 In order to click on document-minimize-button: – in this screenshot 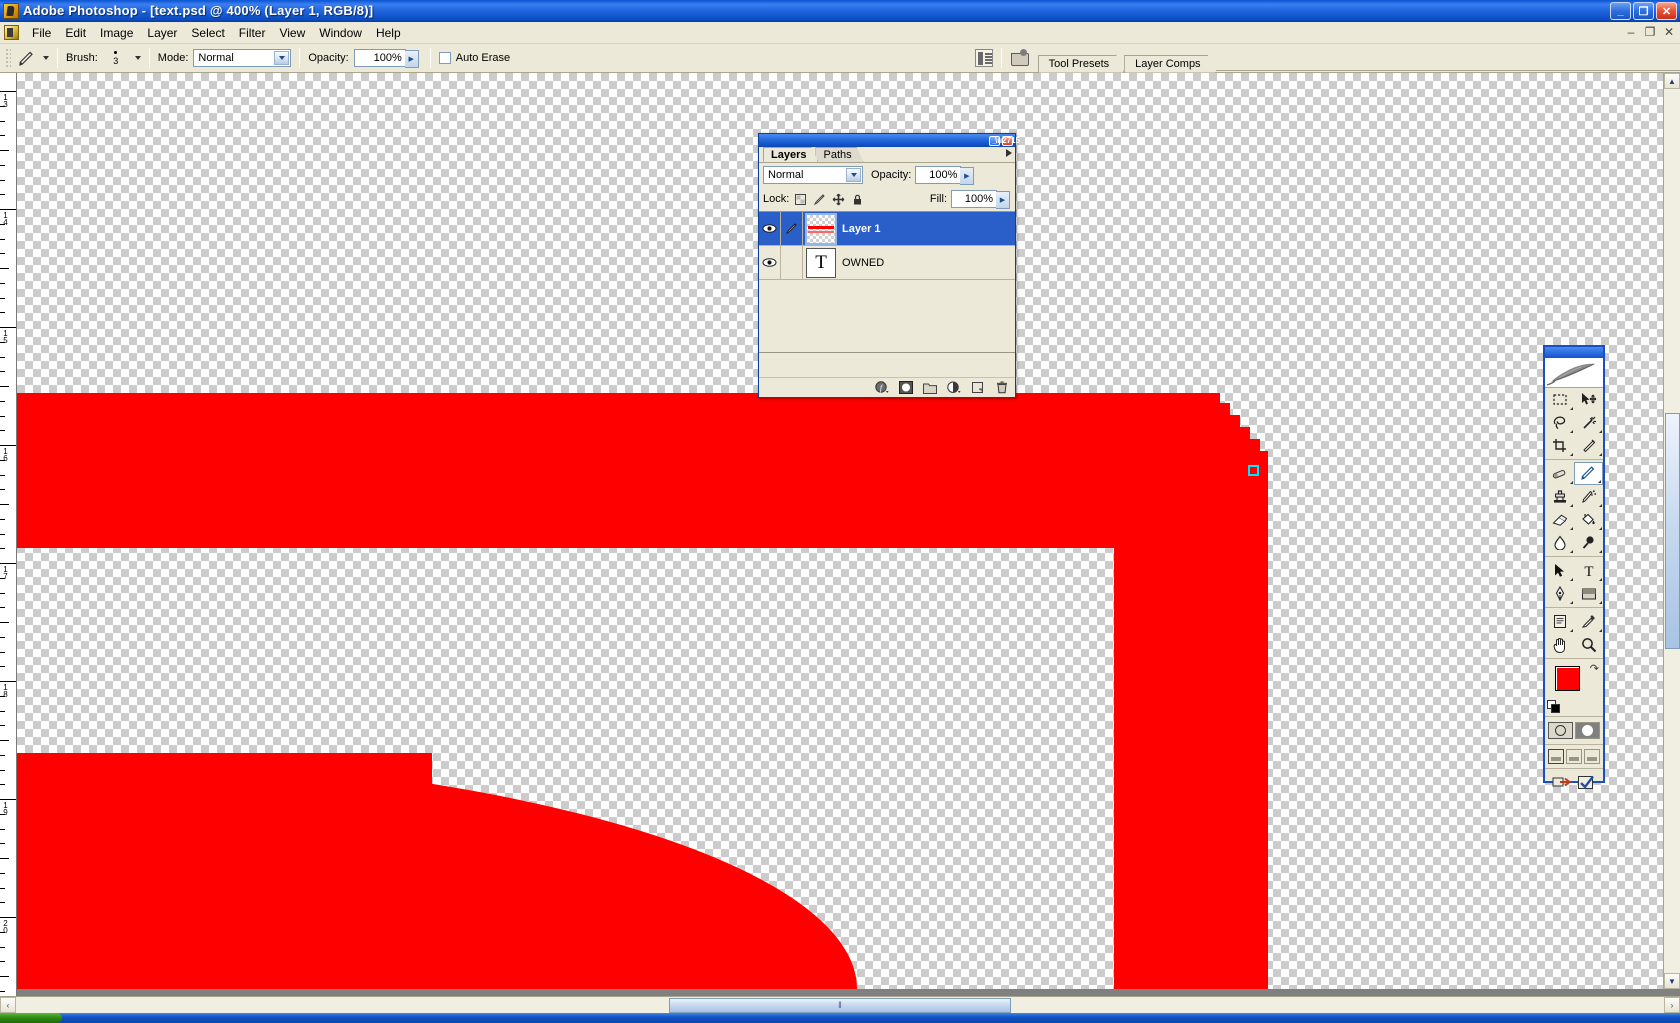, I will do `click(1631, 32)`.